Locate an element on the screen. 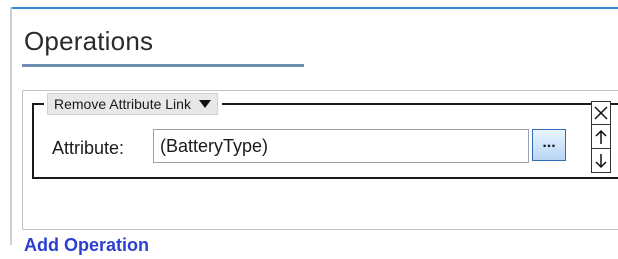 The width and height of the screenshot is (618, 259). arrow-up-icon is located at coordinates (601, 136).